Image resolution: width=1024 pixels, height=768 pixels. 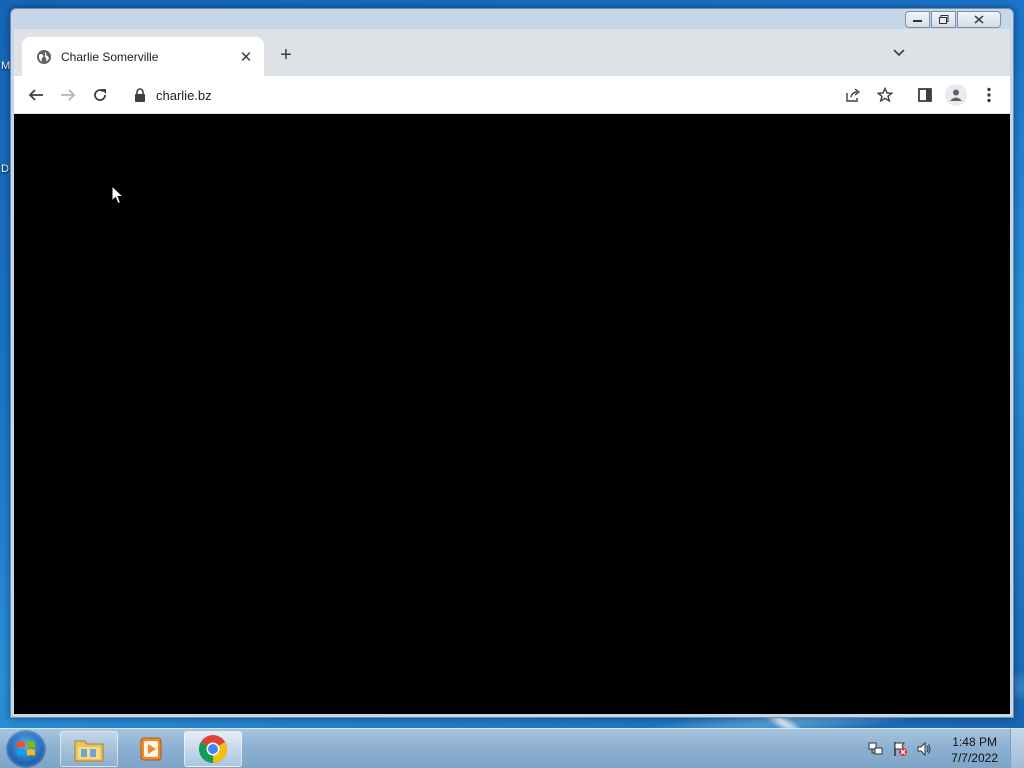 I want to click on close-window-button, so click(x=979, y=19).